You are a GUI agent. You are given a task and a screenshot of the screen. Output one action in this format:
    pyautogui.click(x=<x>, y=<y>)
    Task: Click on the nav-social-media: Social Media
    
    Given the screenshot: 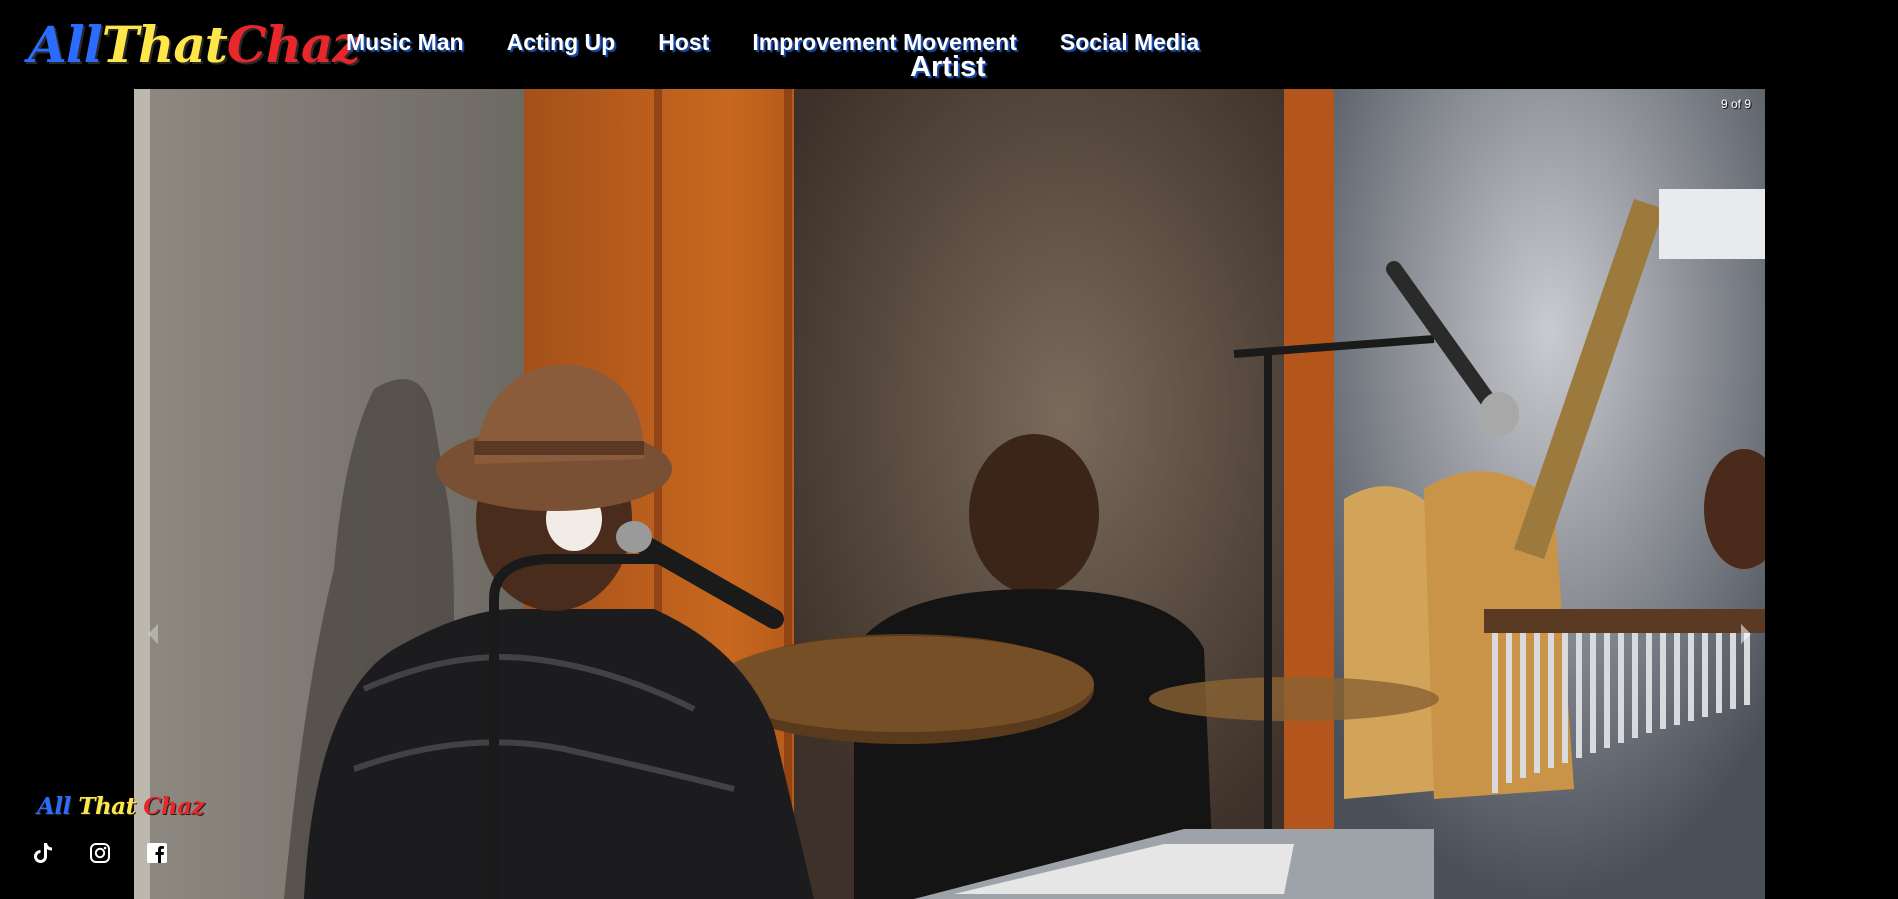 What is the action you would take?
    pyautogui.click(x=1129, y=44)
    